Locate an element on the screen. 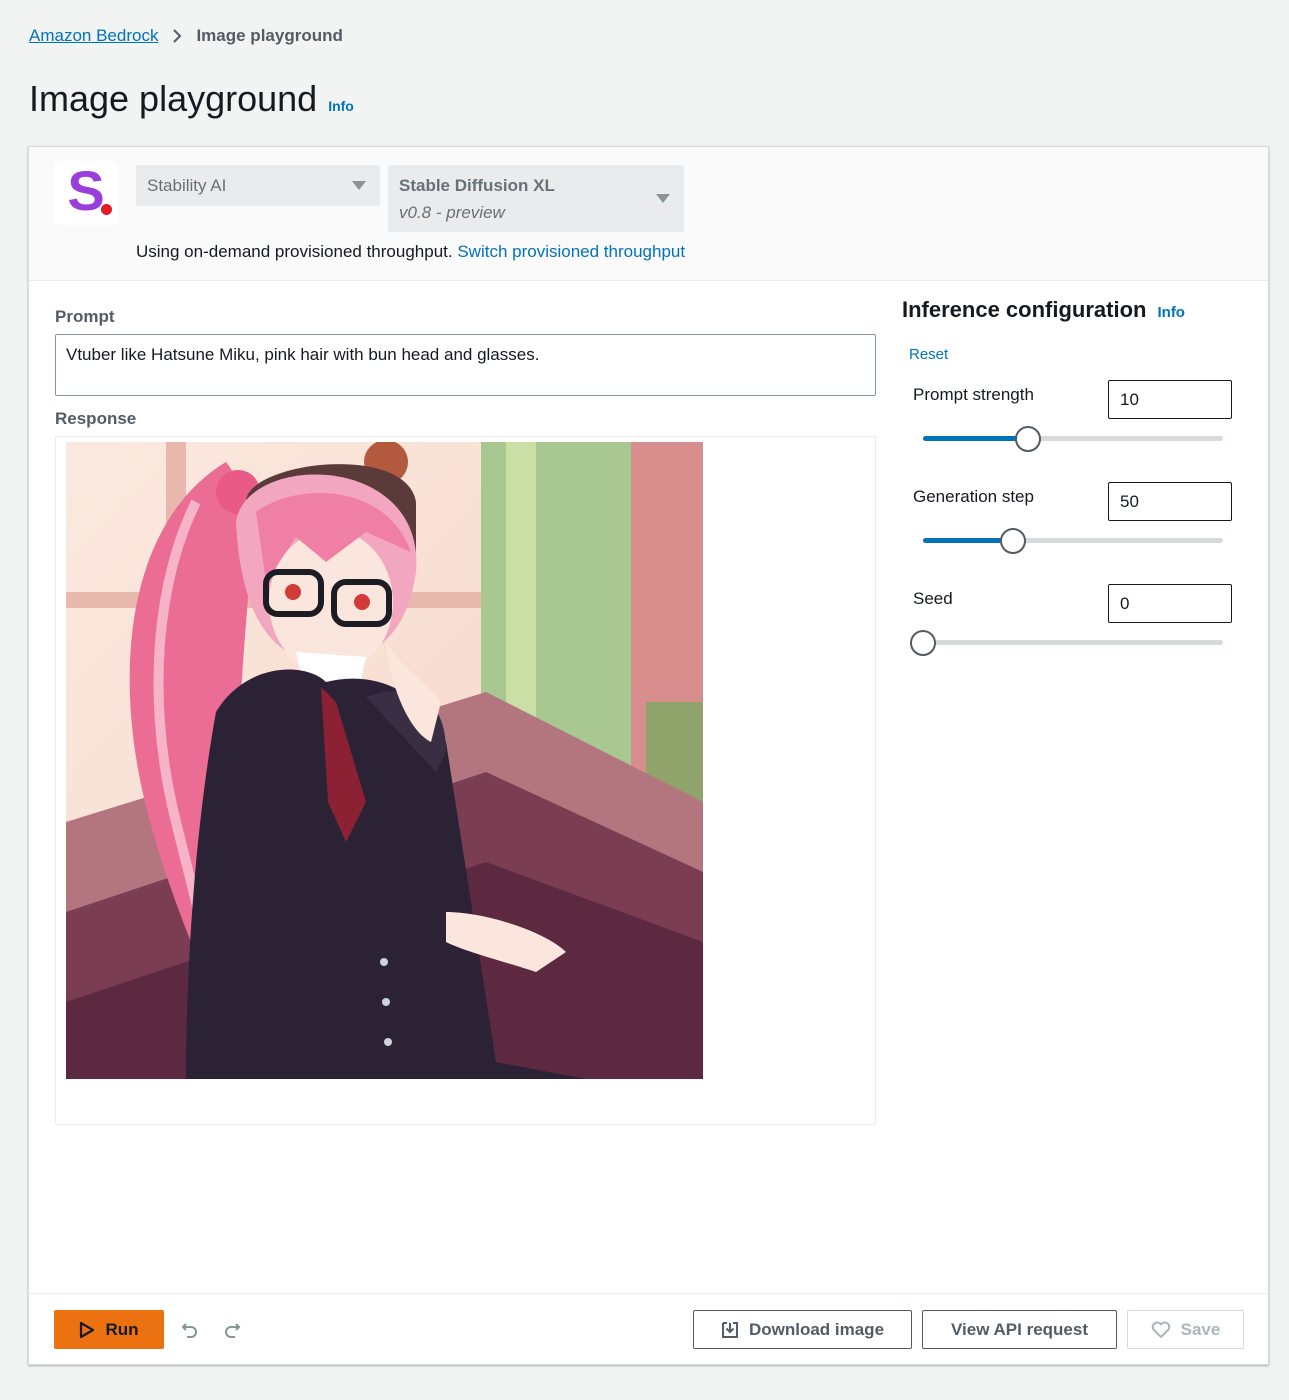  switch-throughput-link: Switch provisioned throughput is located at coordinates (571, 251).